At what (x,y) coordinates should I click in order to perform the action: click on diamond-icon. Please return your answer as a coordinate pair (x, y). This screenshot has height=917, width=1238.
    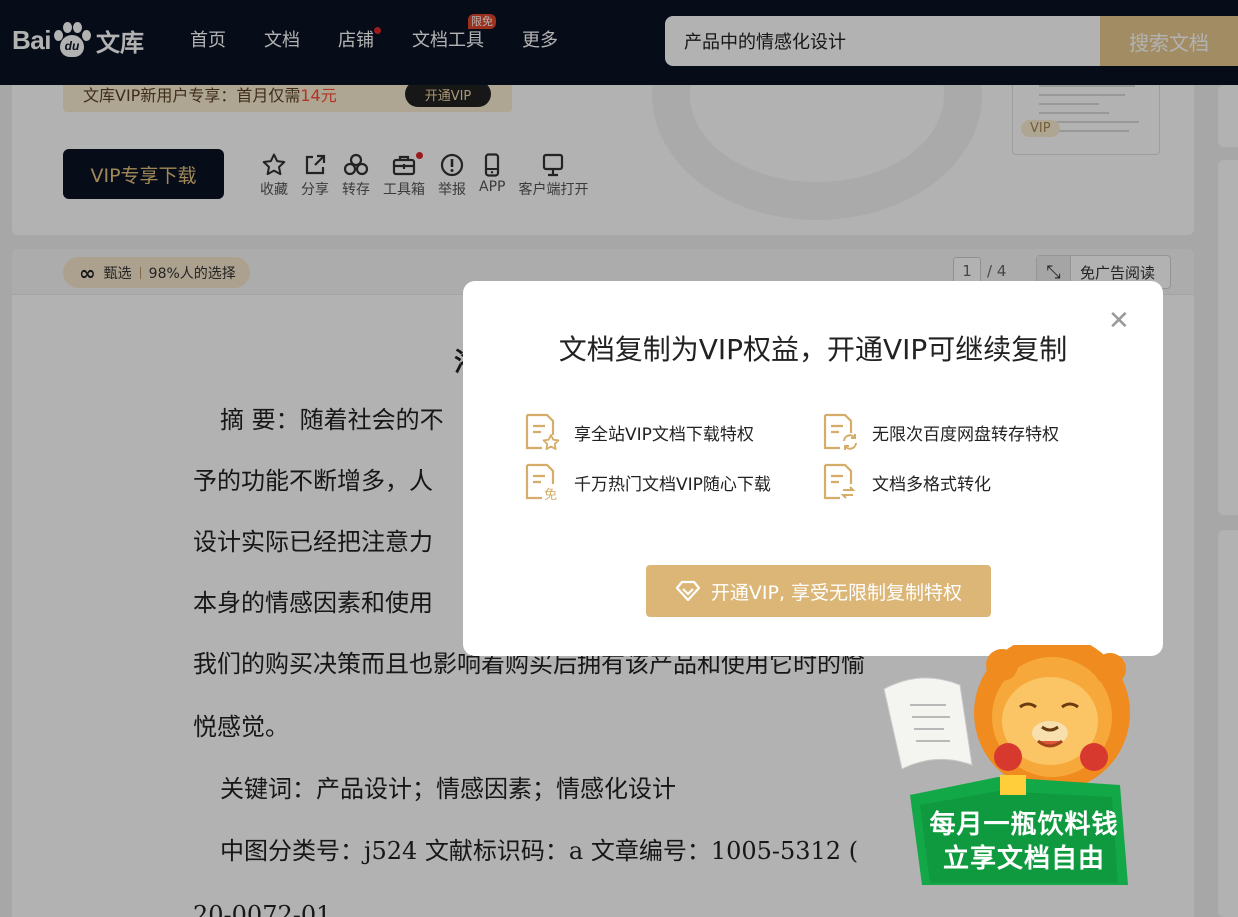
    Looking at the image, I should click on (688, 591).